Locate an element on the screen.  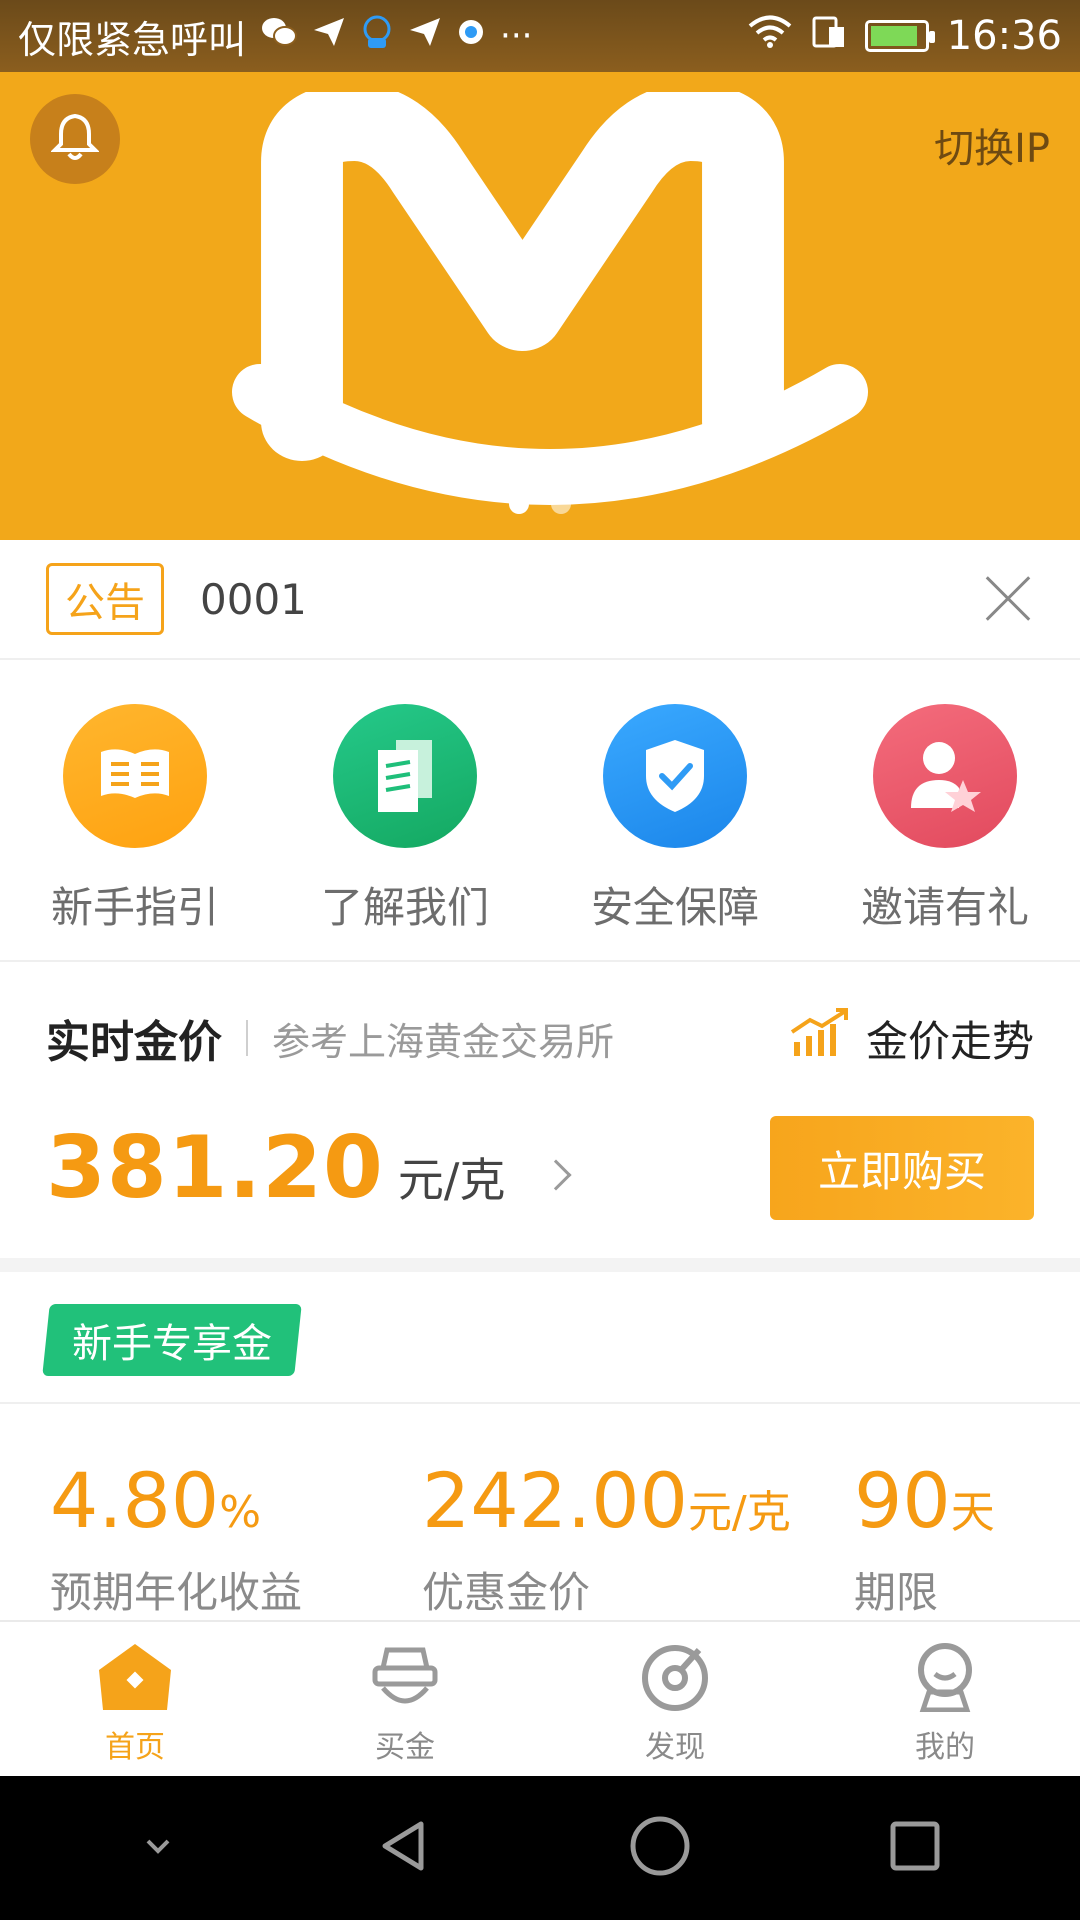
status-bar-left: 仅限紧急呼叫 ··· is located at coordinates (275, 36).